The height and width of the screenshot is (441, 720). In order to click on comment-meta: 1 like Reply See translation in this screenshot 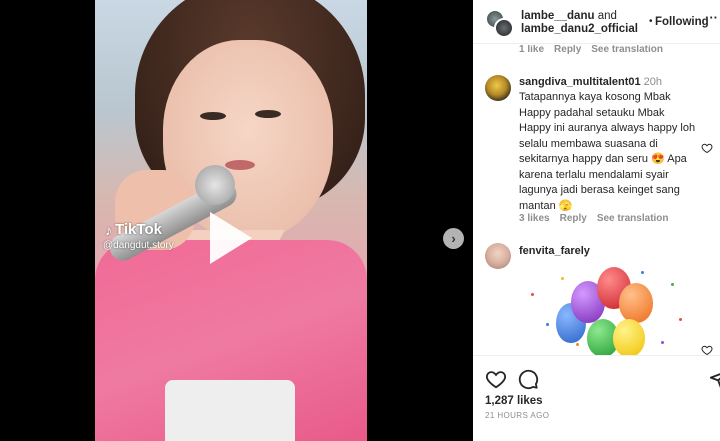, I will do `click(591, 50)`.